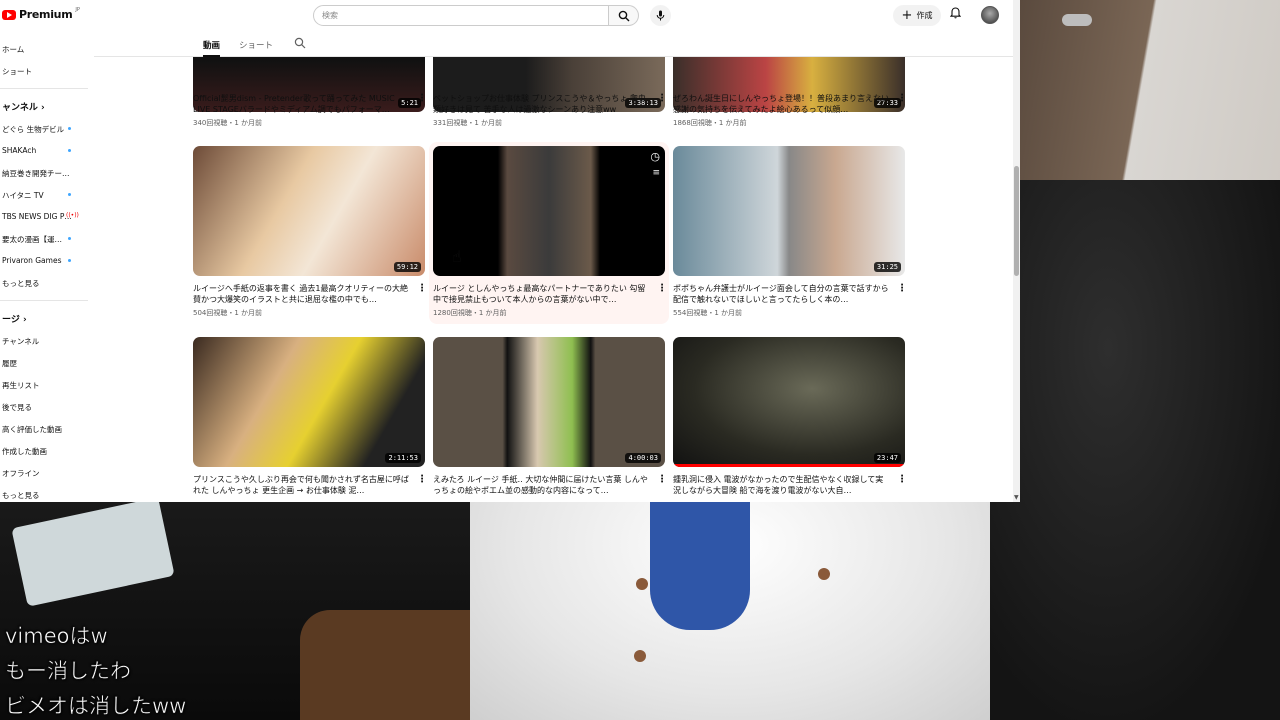  Describe the element at coordinates (23, 106) in the screenshot. I see `sidebar-channels-header: ャンネル ›` at that location.